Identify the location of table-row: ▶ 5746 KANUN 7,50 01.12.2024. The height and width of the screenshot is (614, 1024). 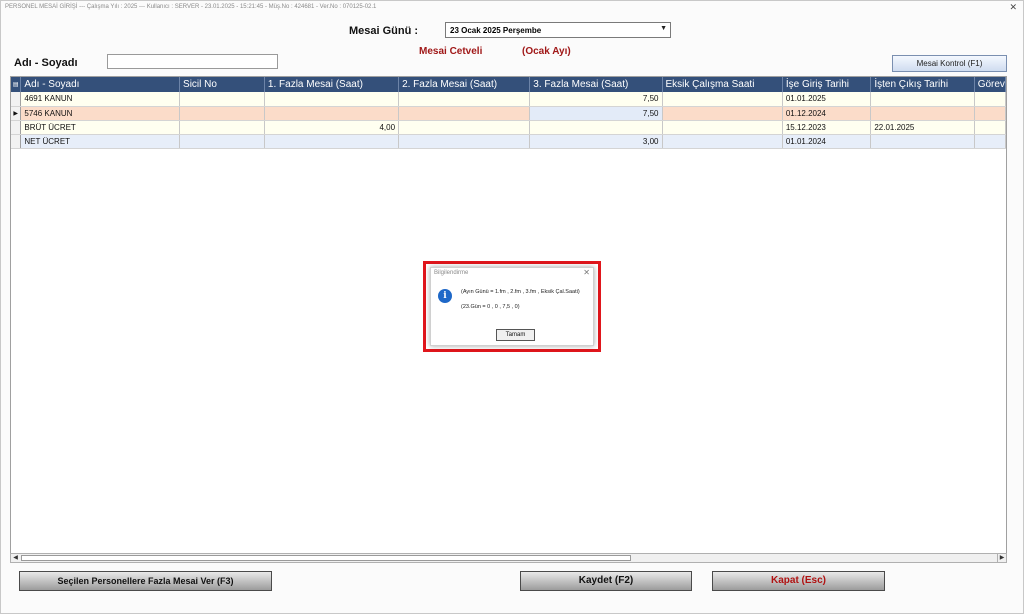
(508, 113).